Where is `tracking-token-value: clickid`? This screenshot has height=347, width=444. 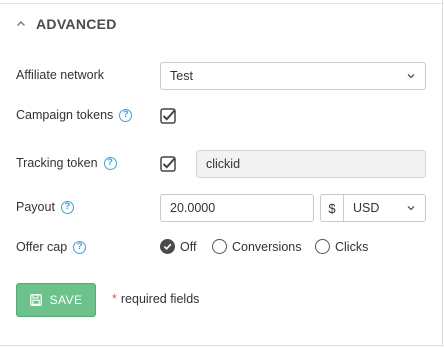 tracking-token-value: clickid is located at coordinates (223, 164).